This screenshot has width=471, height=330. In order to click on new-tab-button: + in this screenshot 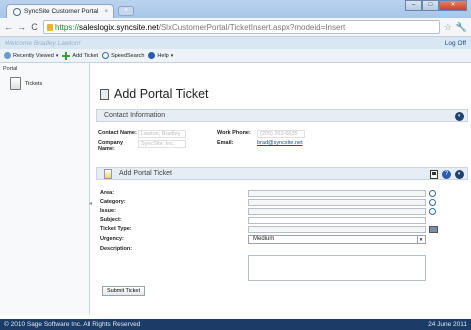, I will do `click(126, 11)`.